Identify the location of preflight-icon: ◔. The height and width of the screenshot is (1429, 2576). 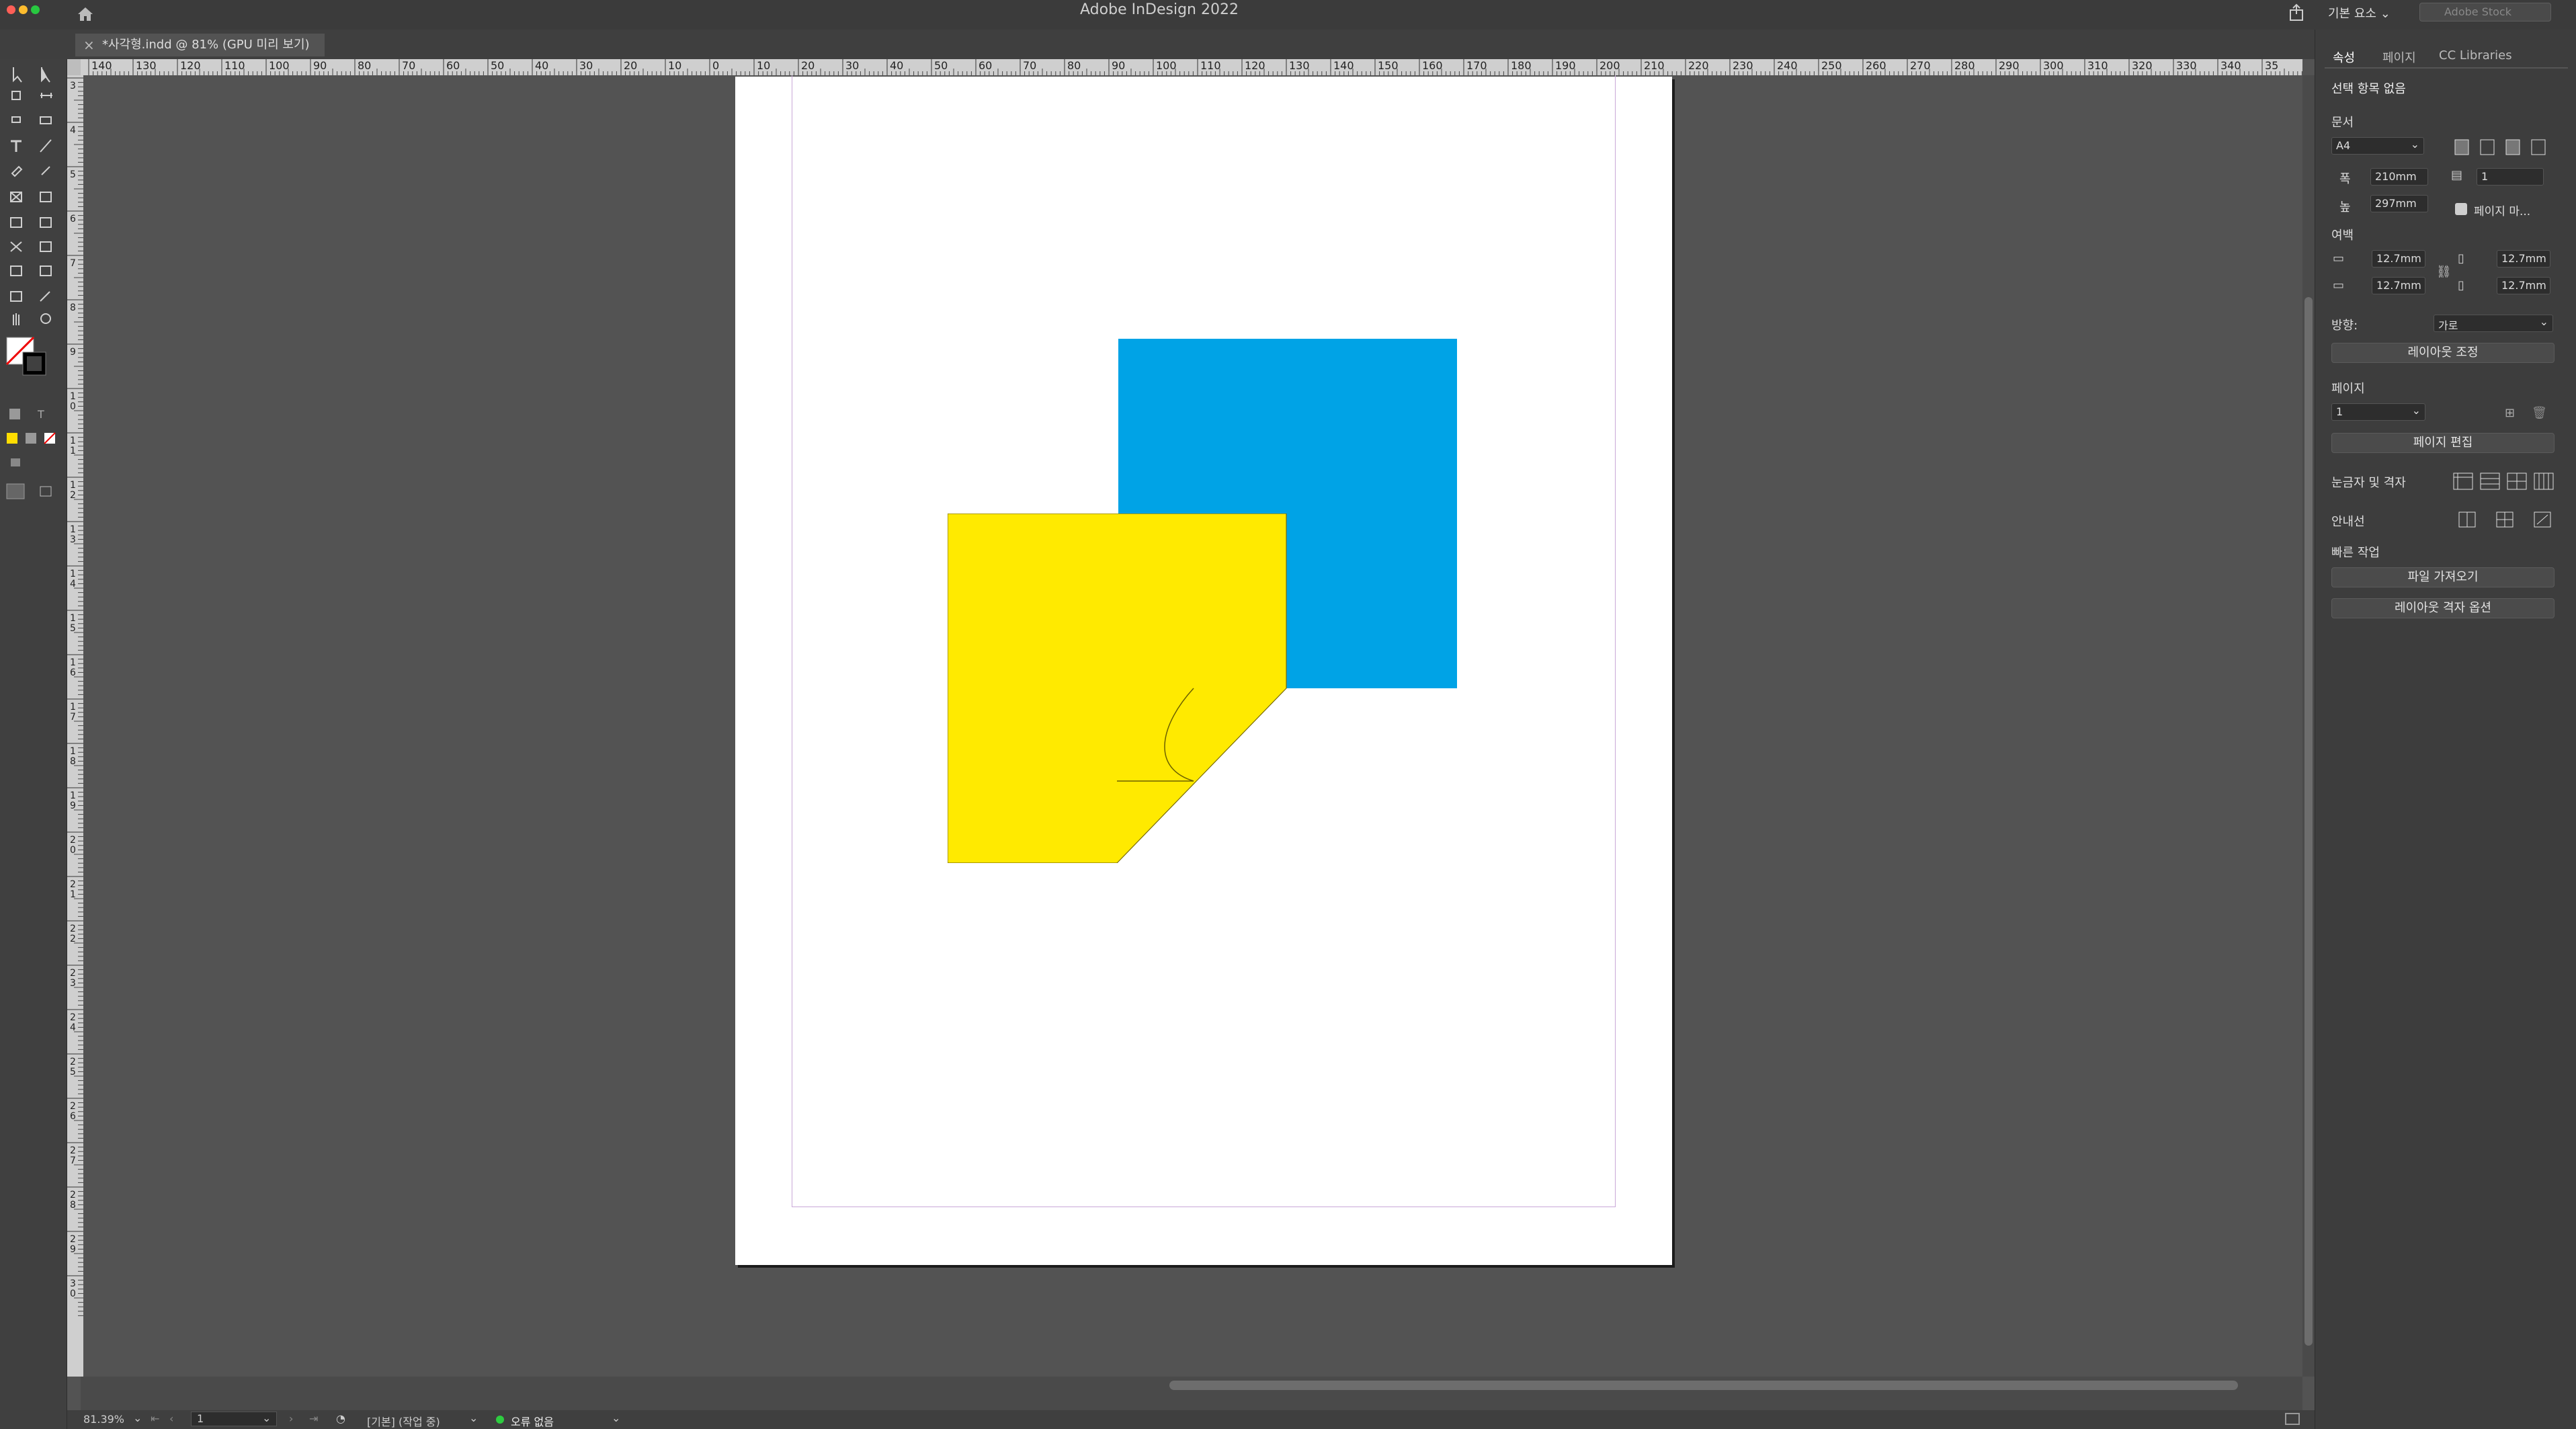
(340, 1419).